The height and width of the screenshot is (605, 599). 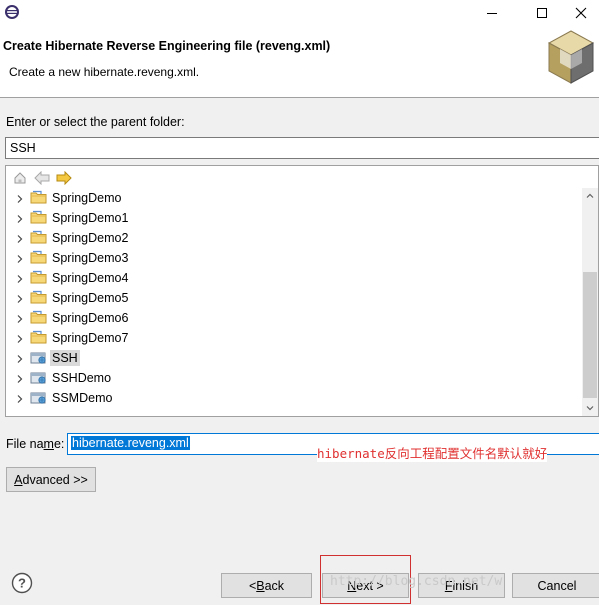 What do you see at coordinates (82, 398) in the screenshot?
I see `tree-item-label: SSMDemo` at bounding box center [82, 398].